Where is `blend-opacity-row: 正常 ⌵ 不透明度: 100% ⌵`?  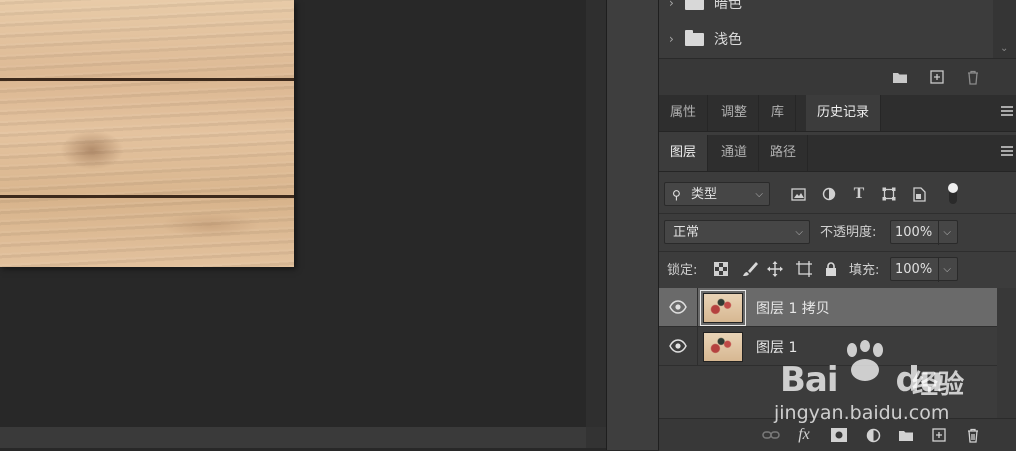 blend-opacity-row: 正常 ⌵ 不透明度: 100% ⌵ is located at coordinates (837, 232).